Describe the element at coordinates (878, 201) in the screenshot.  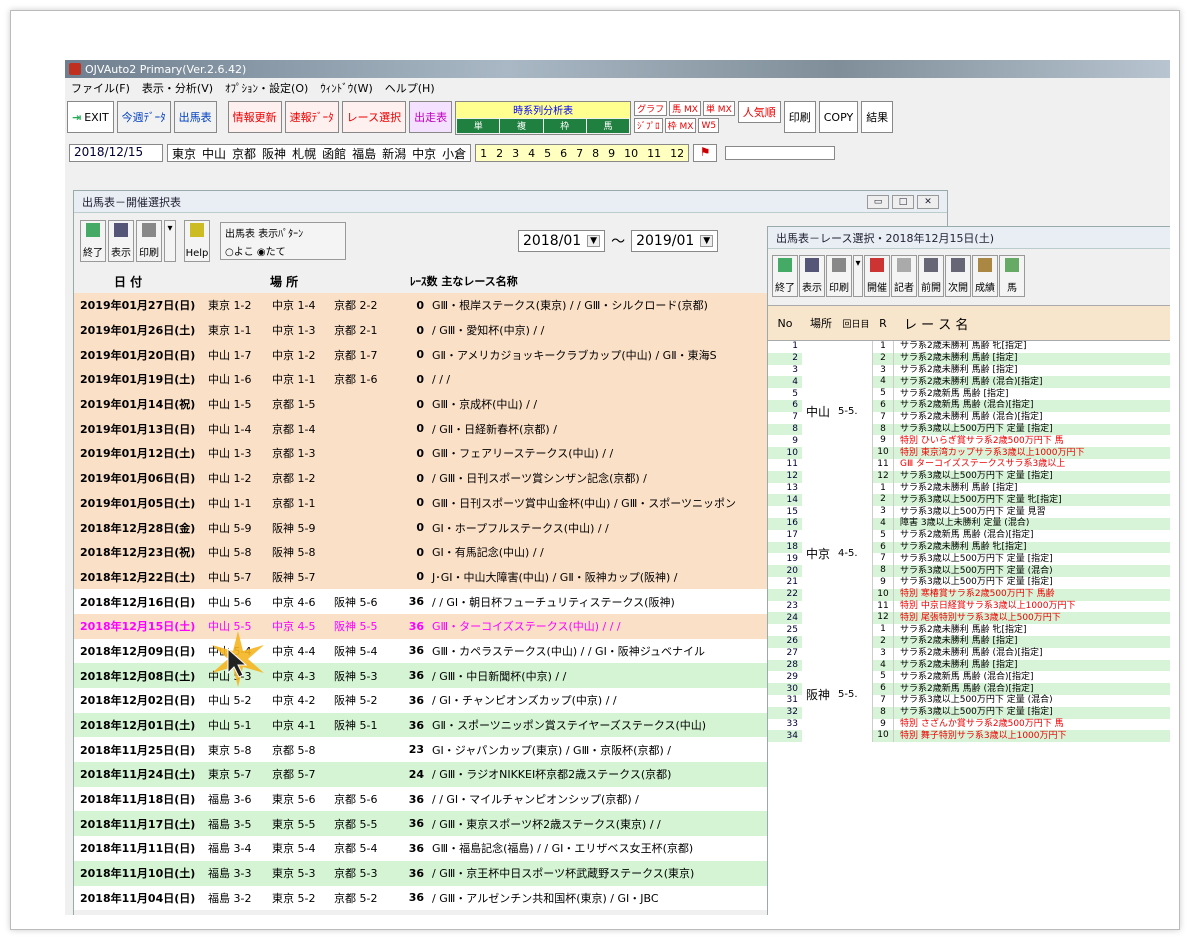
I see `minimize-icon: ▭` at that location.